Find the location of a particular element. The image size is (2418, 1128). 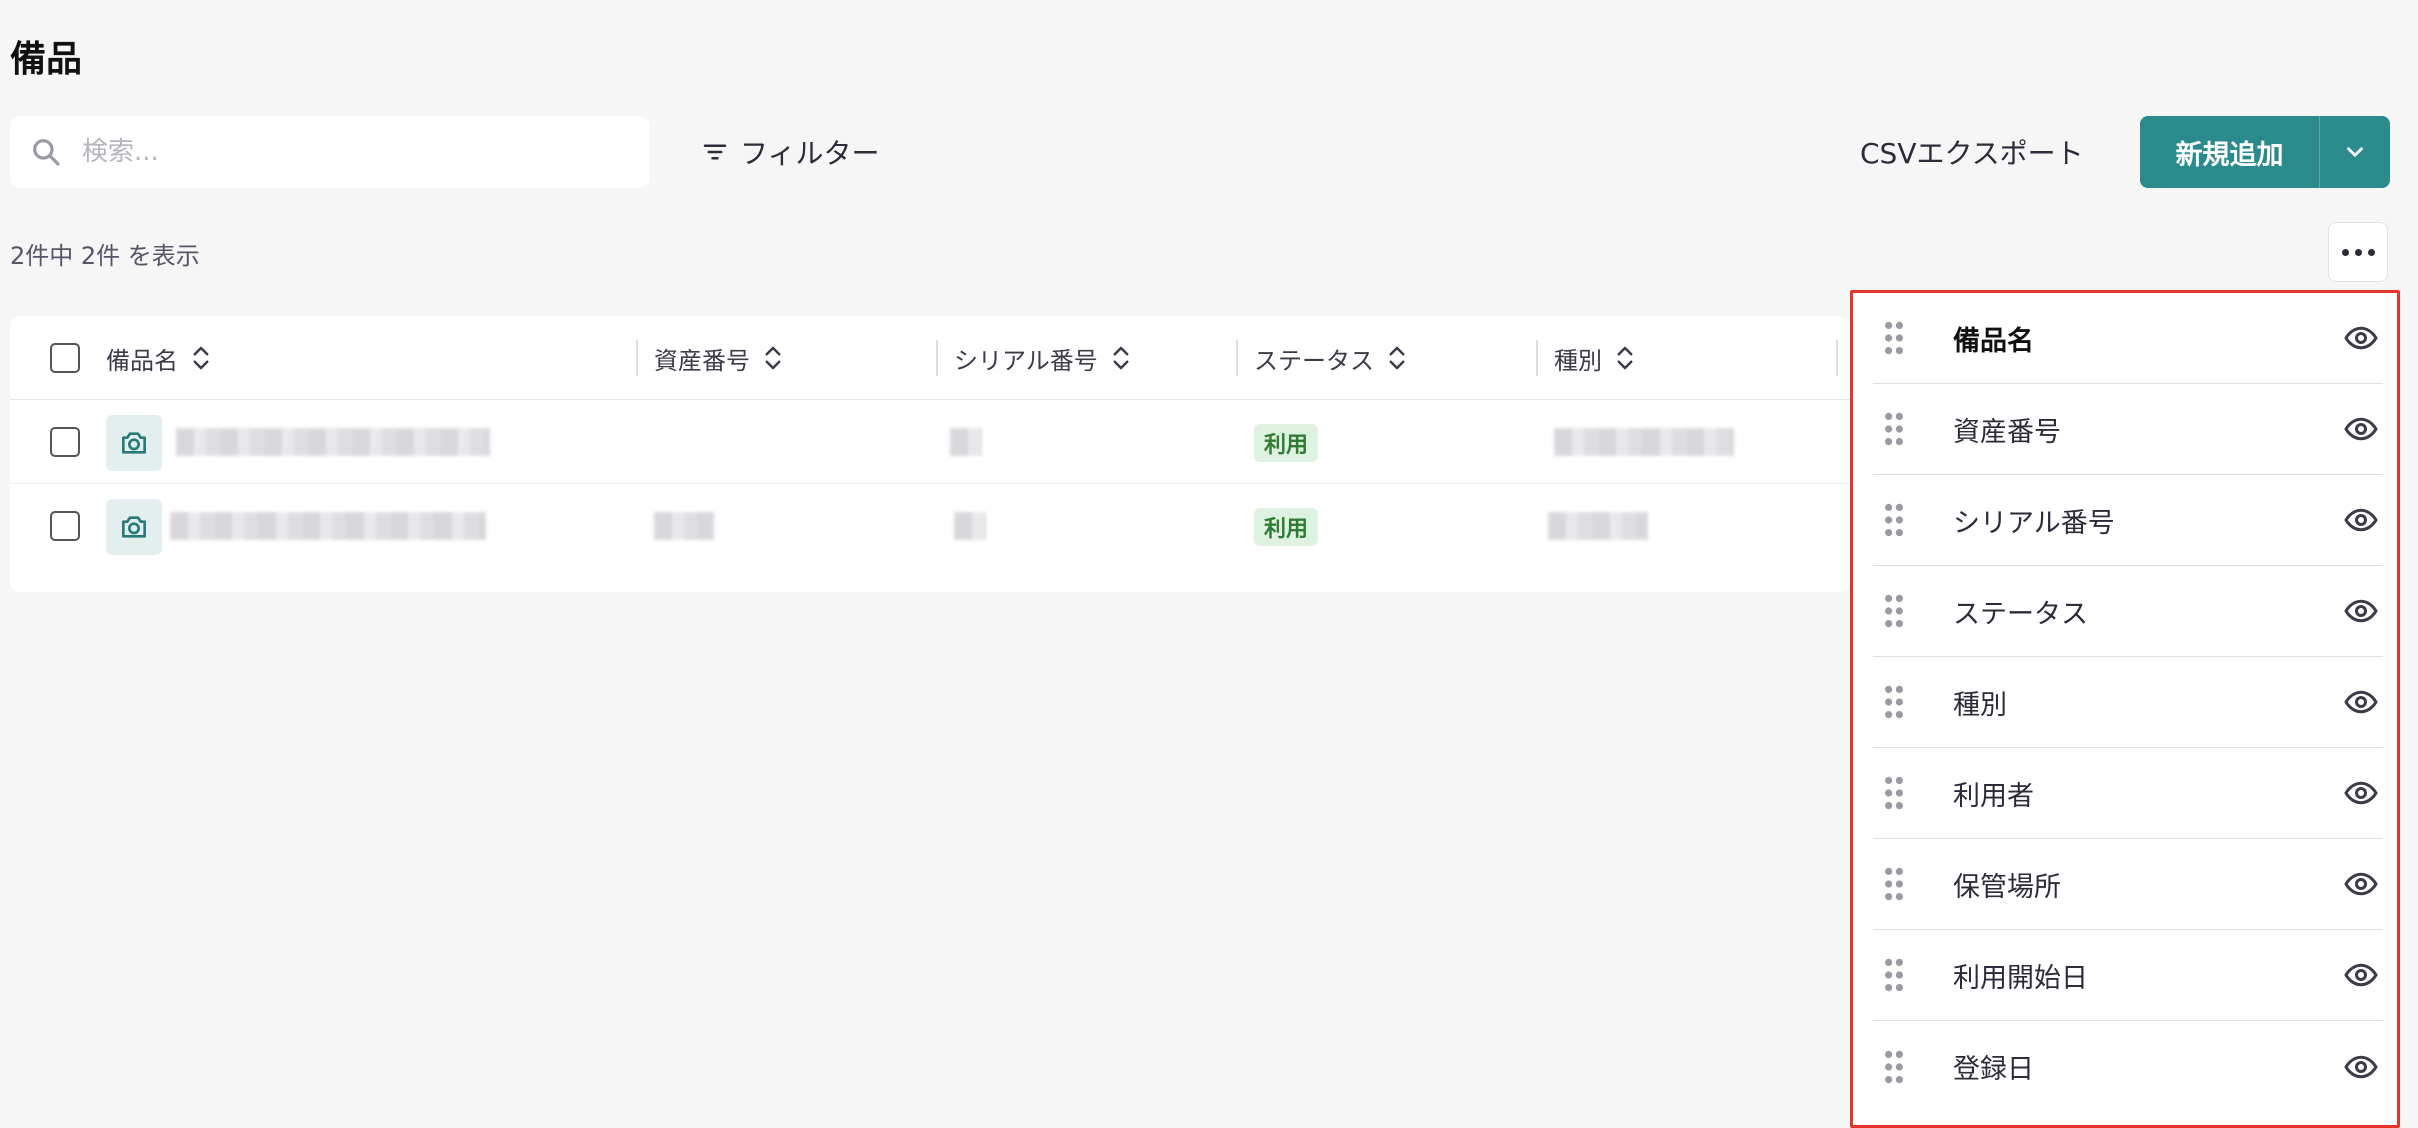

column-option: 種別 is located at coordinates (2128, 702).